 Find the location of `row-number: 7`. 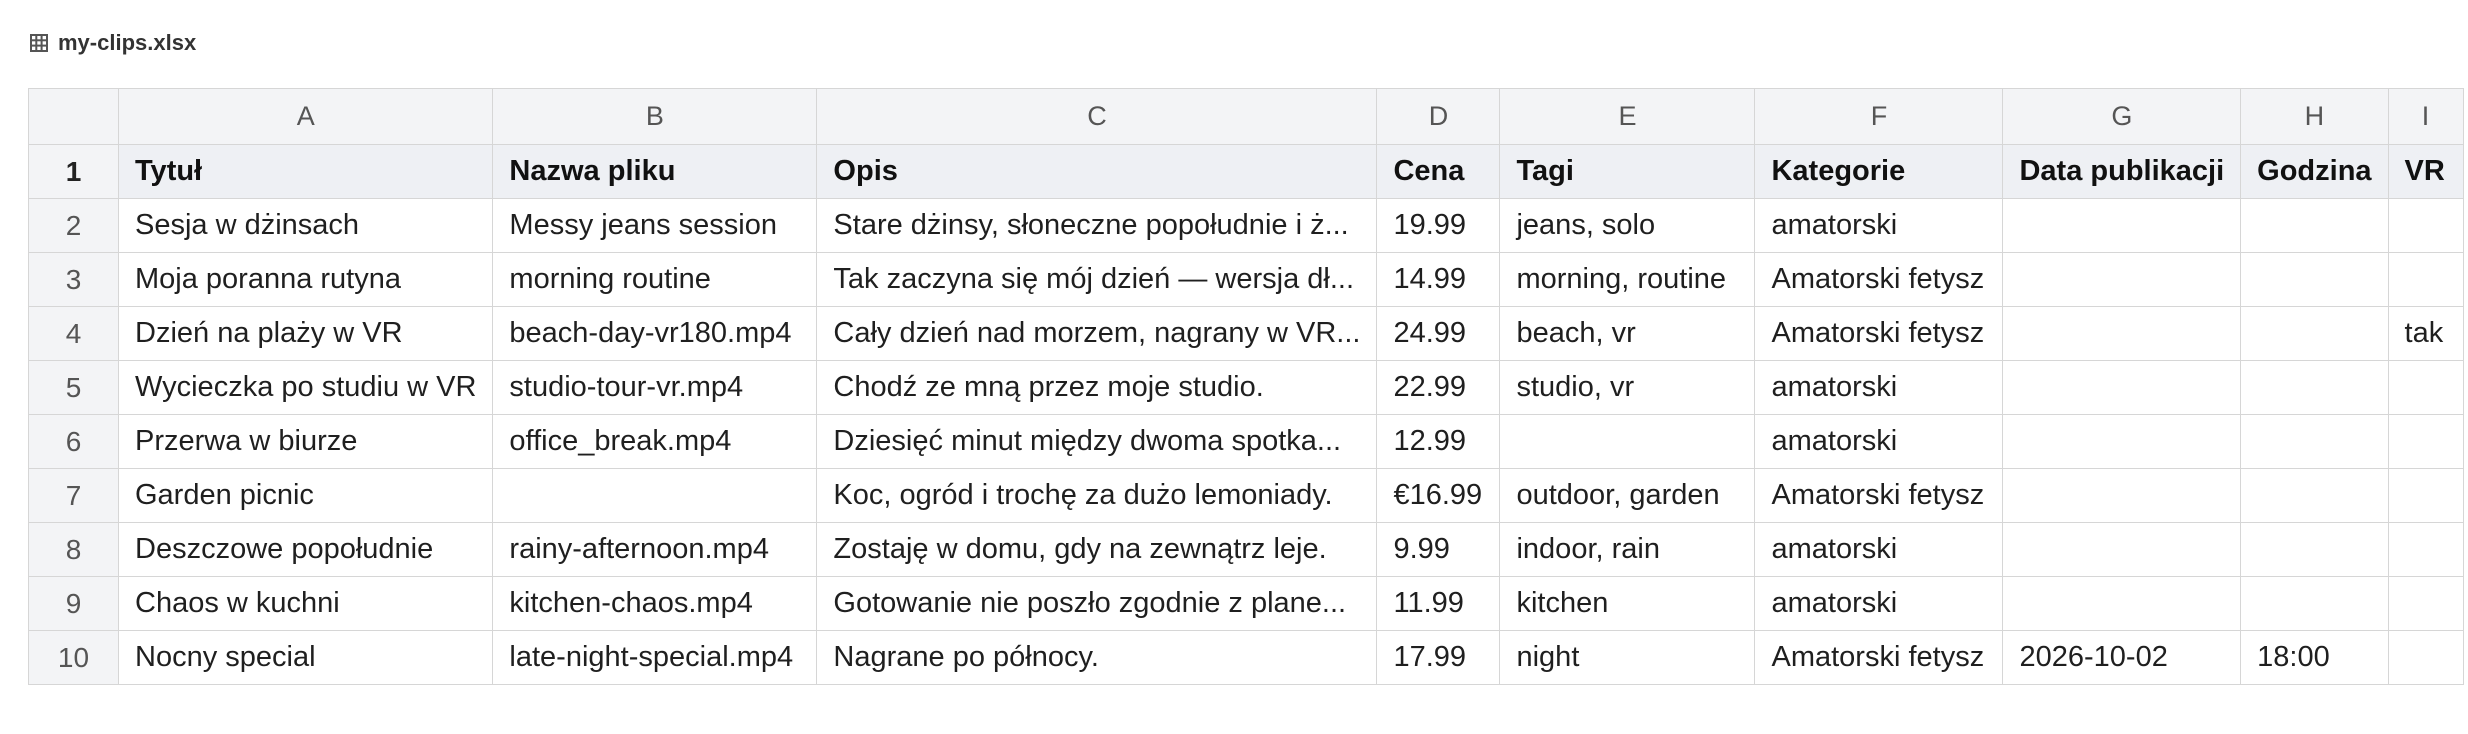

row-number: 7 is located at coordinates (73, 495).